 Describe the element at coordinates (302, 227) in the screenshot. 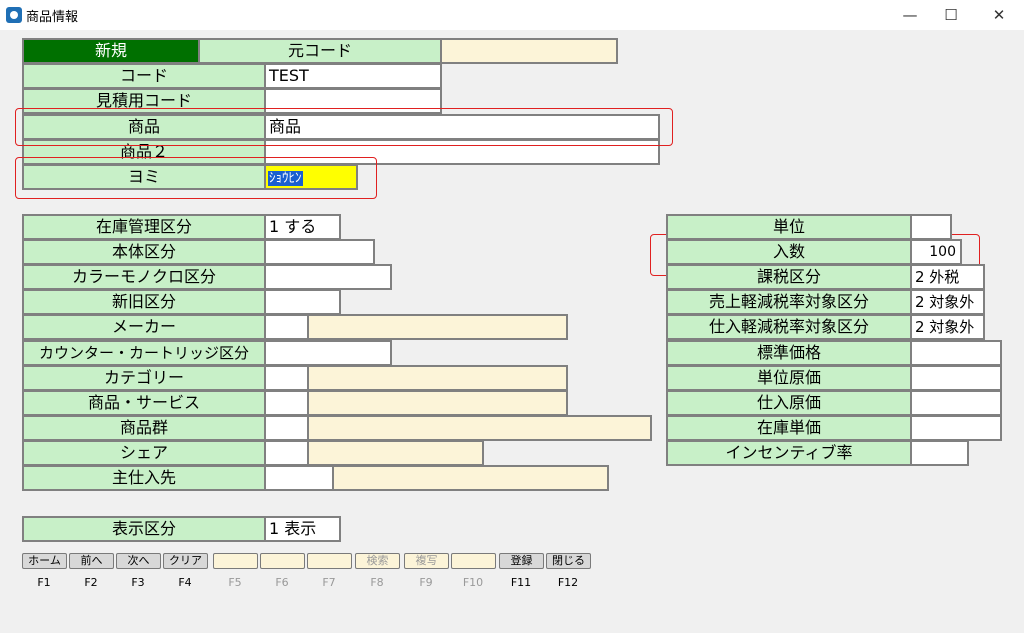

I see `inventory-input: 1 する` at that location.